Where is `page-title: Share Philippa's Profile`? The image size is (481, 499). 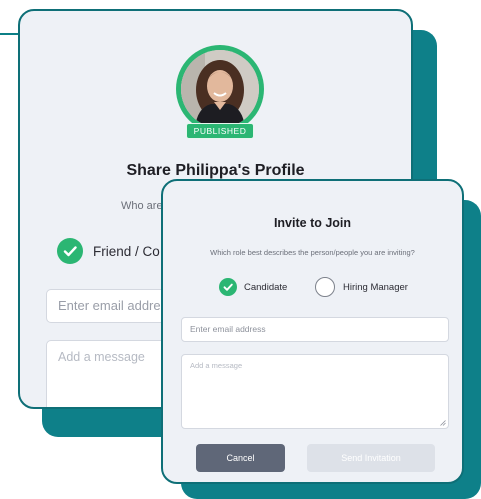
page-title: Share Philippa's Profile is located at coordinates (215, 170).